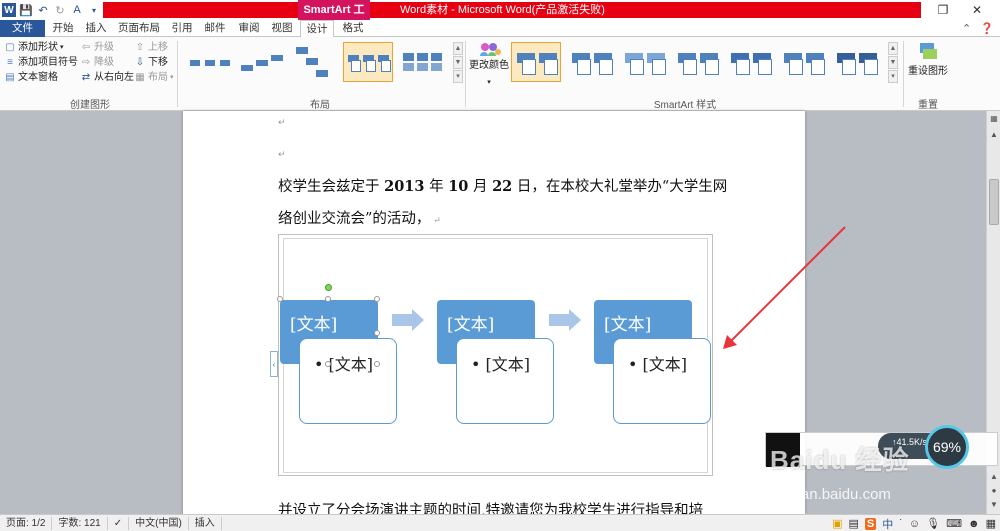 The height and width of the screenshot is (531, 1000). Describe the element at coordinates (96, 28) in the screenshot. I see `tab-insert: 插入` at that location.